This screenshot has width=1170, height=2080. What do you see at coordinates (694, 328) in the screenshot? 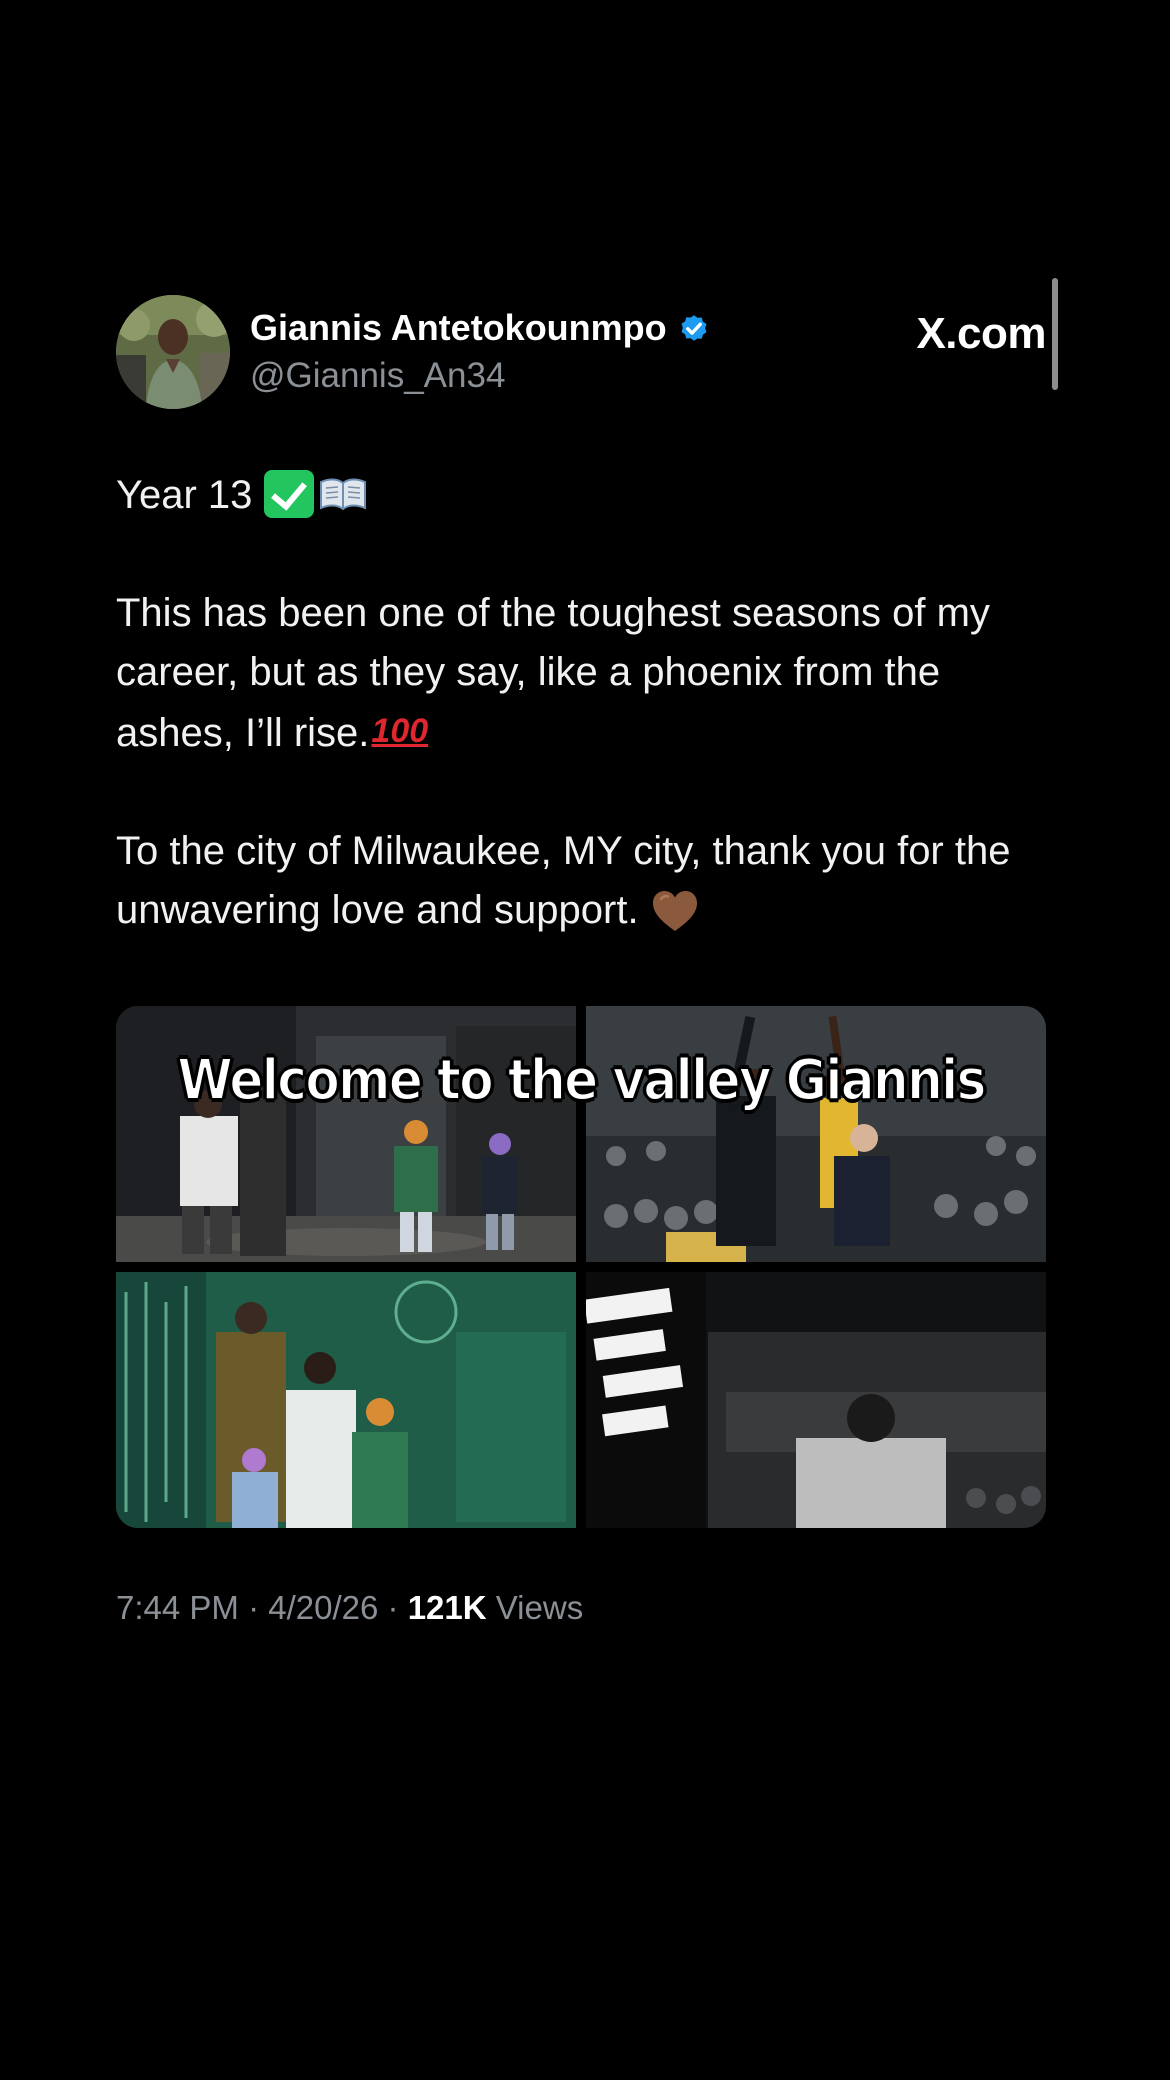
I see `verified-badge-icon` at bounding box center [694, 328].